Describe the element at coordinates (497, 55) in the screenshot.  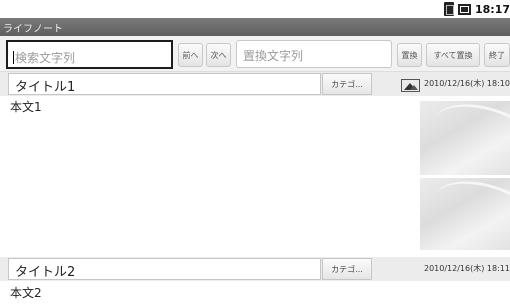
I see `close-button: 終了` at that location.